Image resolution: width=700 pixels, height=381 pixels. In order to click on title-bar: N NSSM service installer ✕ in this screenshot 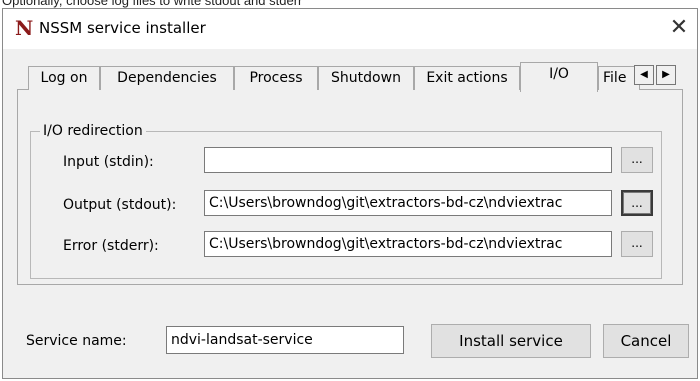, I will do `click(350, 29)`.